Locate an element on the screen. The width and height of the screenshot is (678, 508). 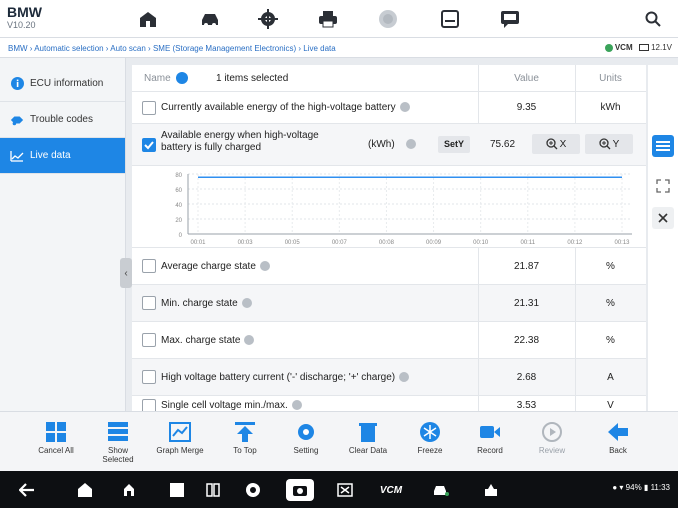
toolbar-button-review: Review is located at coordinates (552, 436).